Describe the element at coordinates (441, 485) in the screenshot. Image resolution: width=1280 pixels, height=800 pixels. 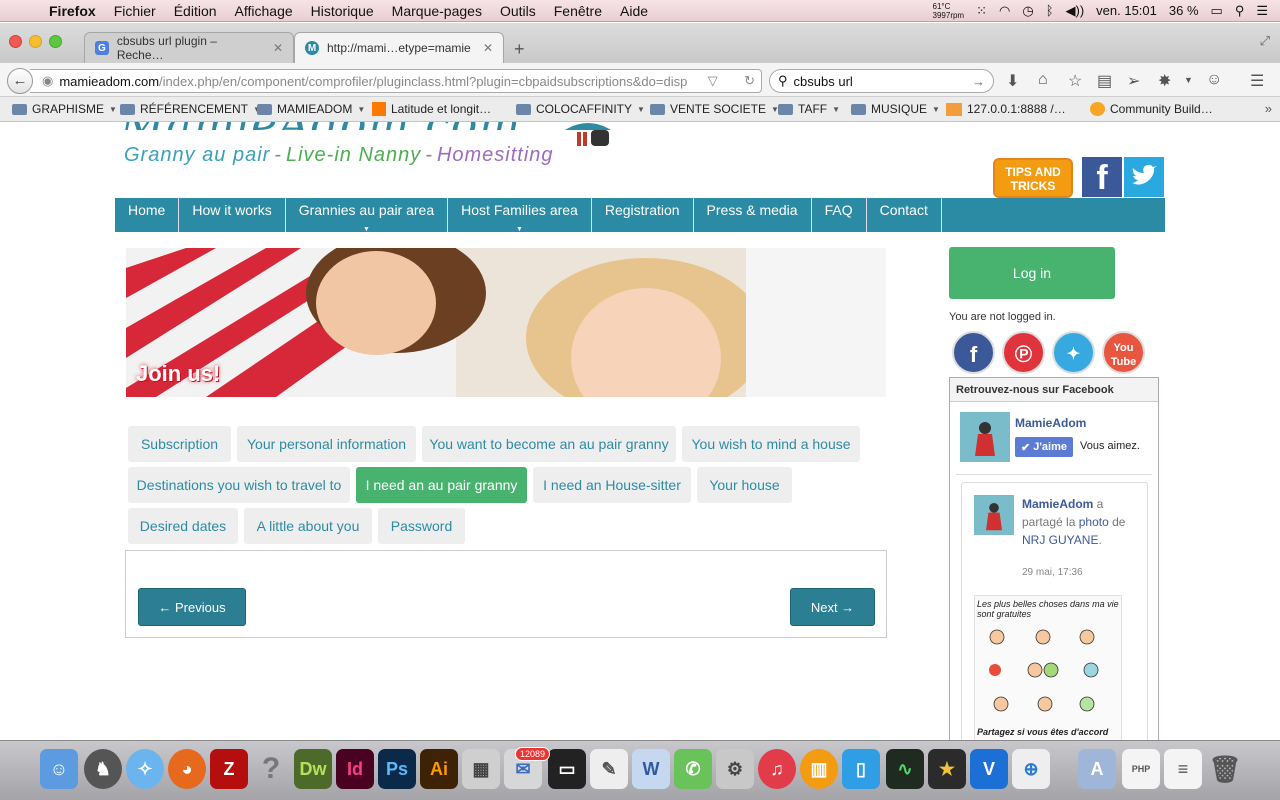
I see `step-need-au-pair-granny: I need an au pair granny` at that location.